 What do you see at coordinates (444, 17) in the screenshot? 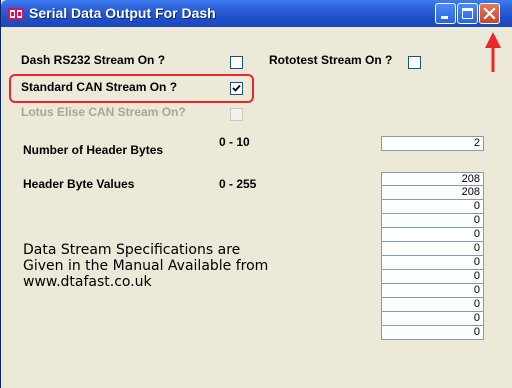
I see `minimize-icon` at bounding box center [444, 17].